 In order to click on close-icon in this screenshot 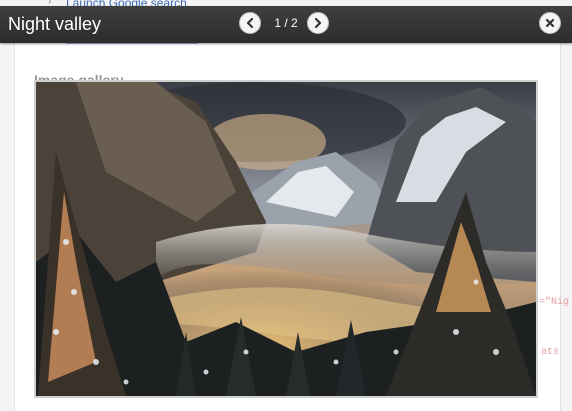, I will do `click(550, 23)`.